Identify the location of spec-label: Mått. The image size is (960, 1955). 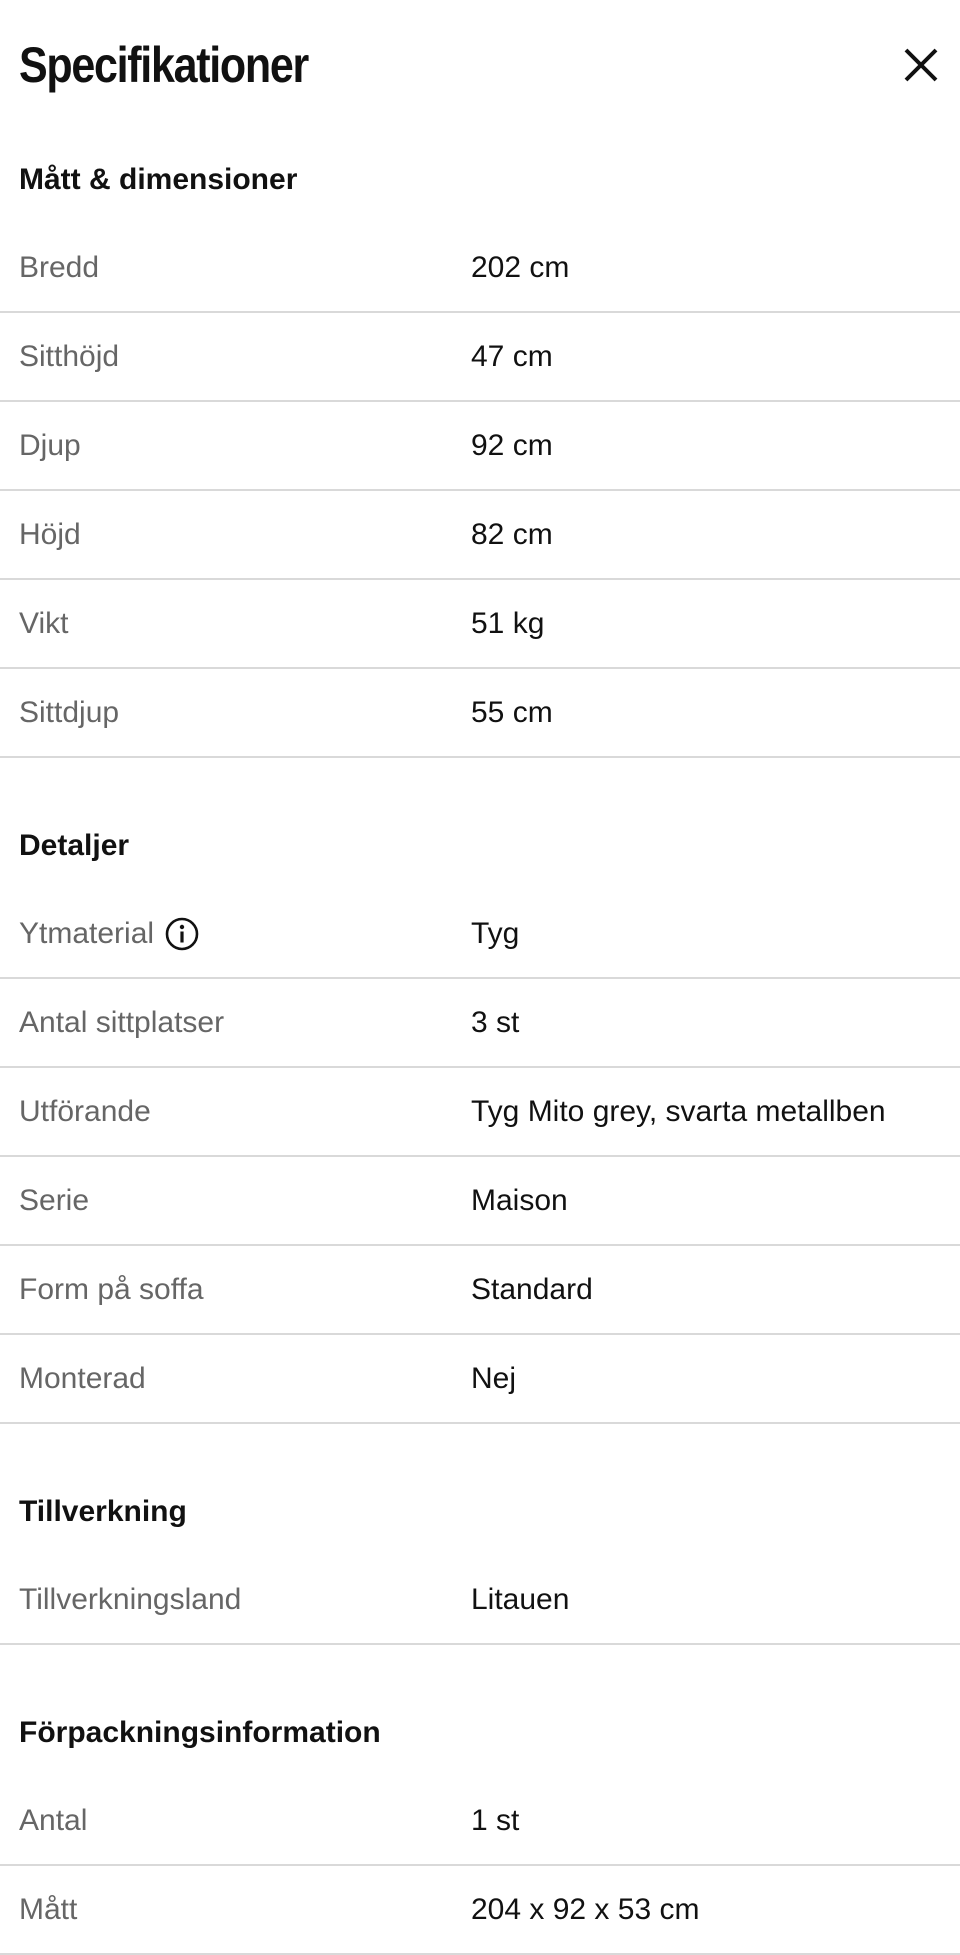
(48, 1909).